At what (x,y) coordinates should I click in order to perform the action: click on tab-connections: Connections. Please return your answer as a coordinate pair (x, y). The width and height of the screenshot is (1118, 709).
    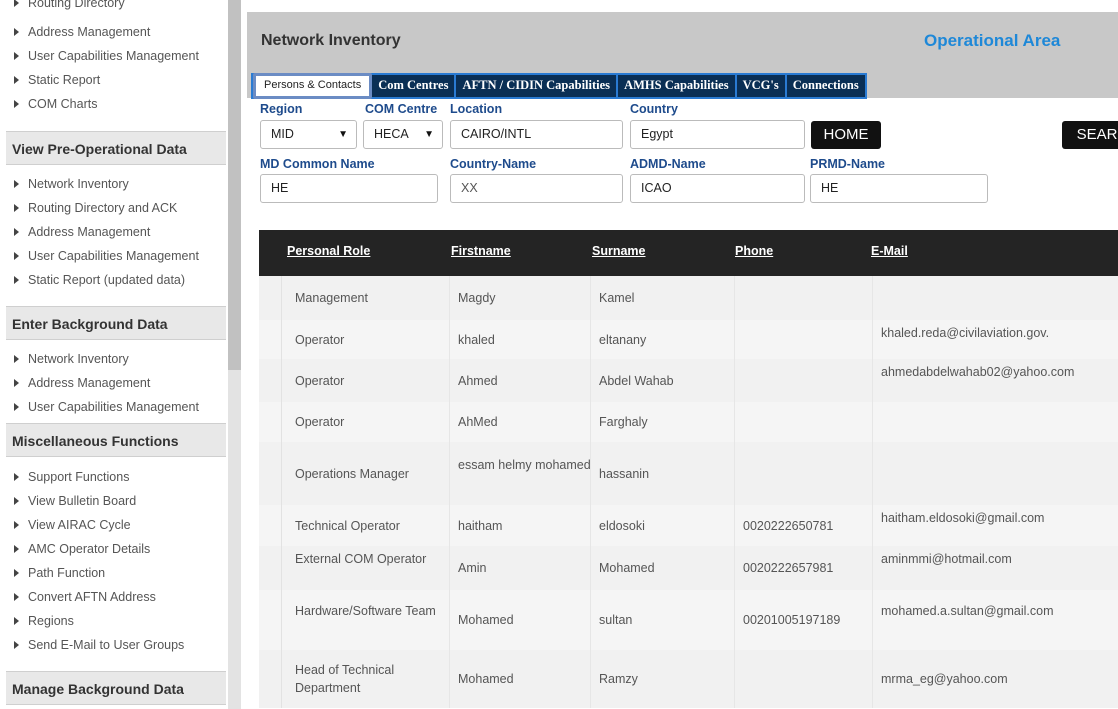
    Looking at the image, I should click on (826, 86).